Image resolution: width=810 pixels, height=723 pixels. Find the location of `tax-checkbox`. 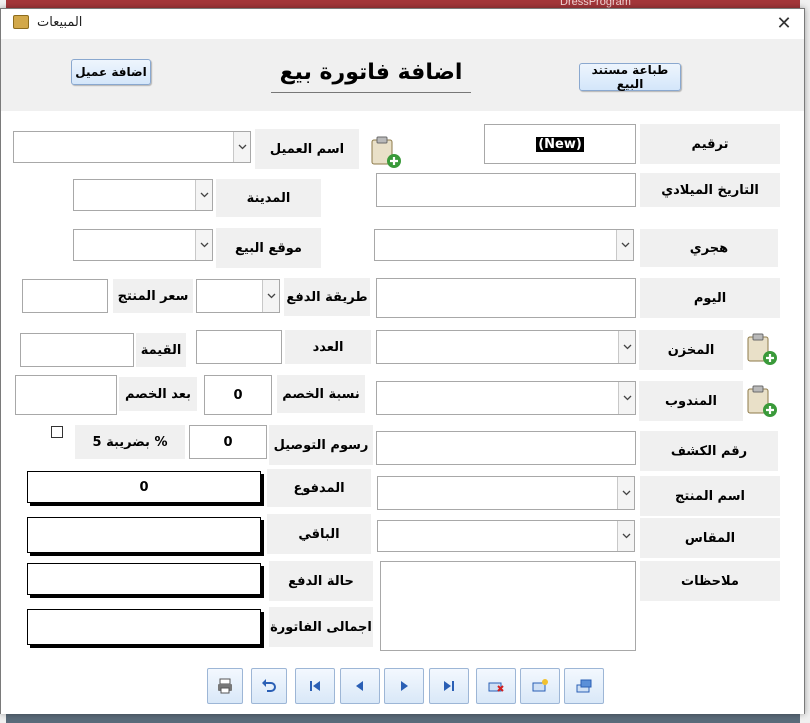

tax-checkbox is located at coordinates (57, 432).